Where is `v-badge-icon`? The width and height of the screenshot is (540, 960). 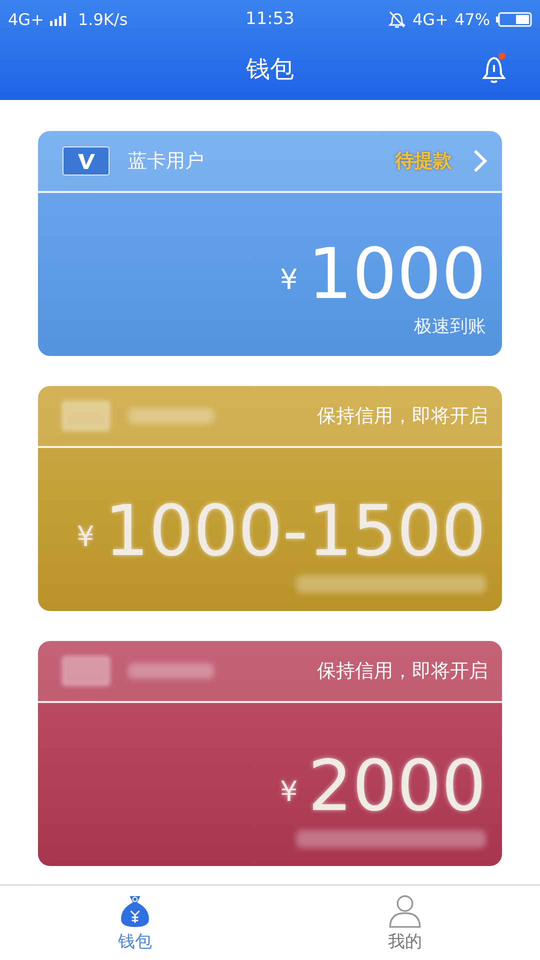 v-badge-icon is located at coordinates (86, 161).